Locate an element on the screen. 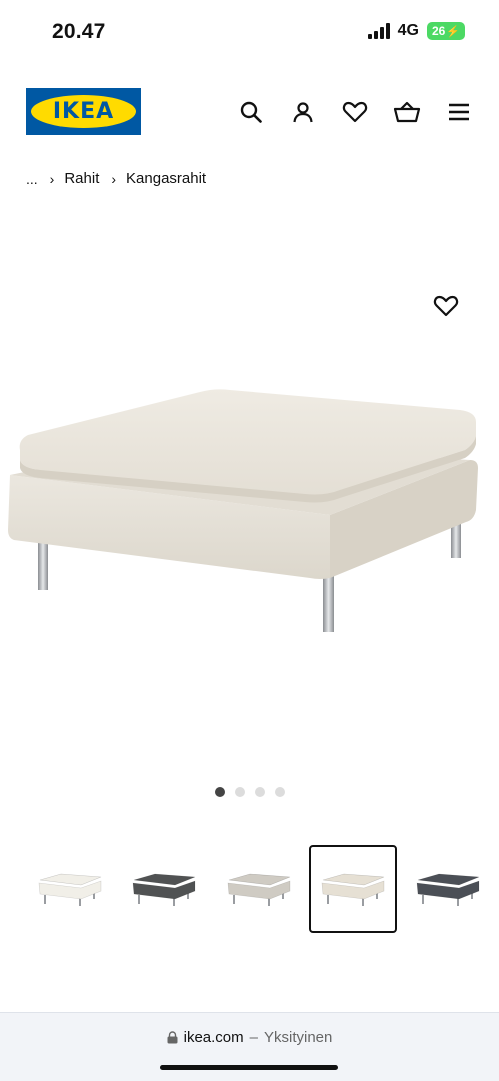  url-domain: ikea.com is located at coordinates (213, 1037).